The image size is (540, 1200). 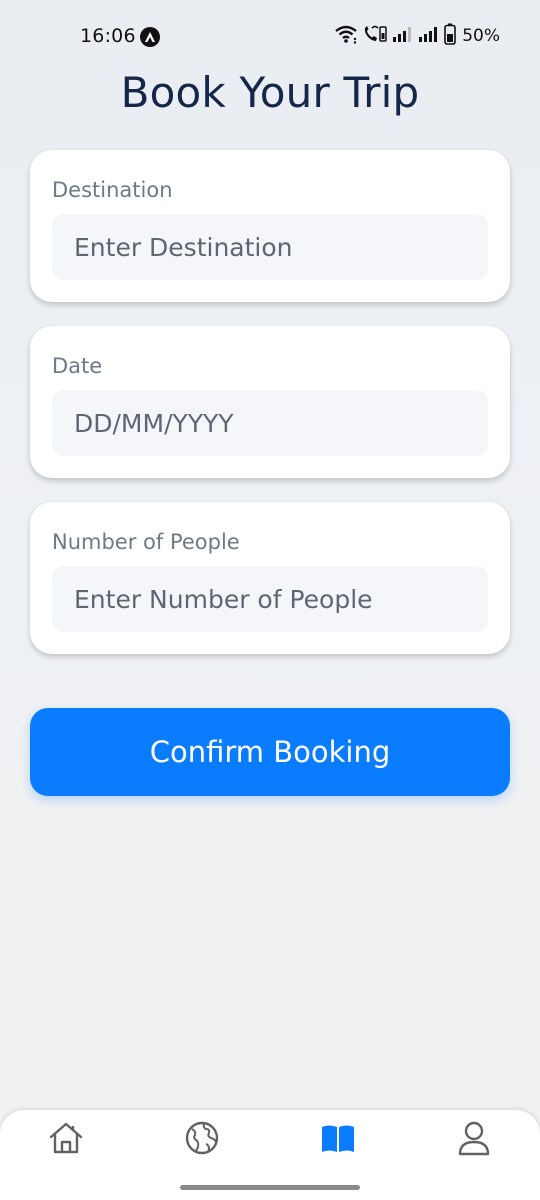 I want to click on battery-icon, so click(x=450, y=36).